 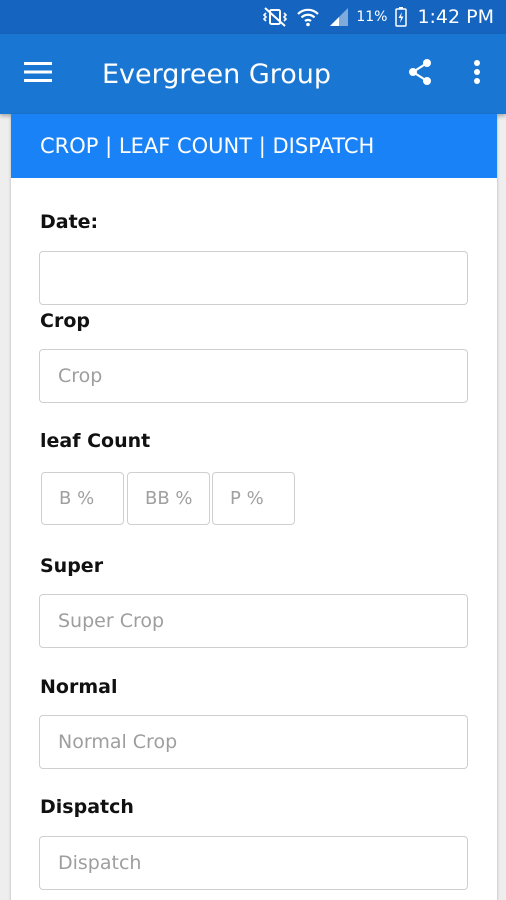 I want to click on crop-input, so click(x=253, y=376).